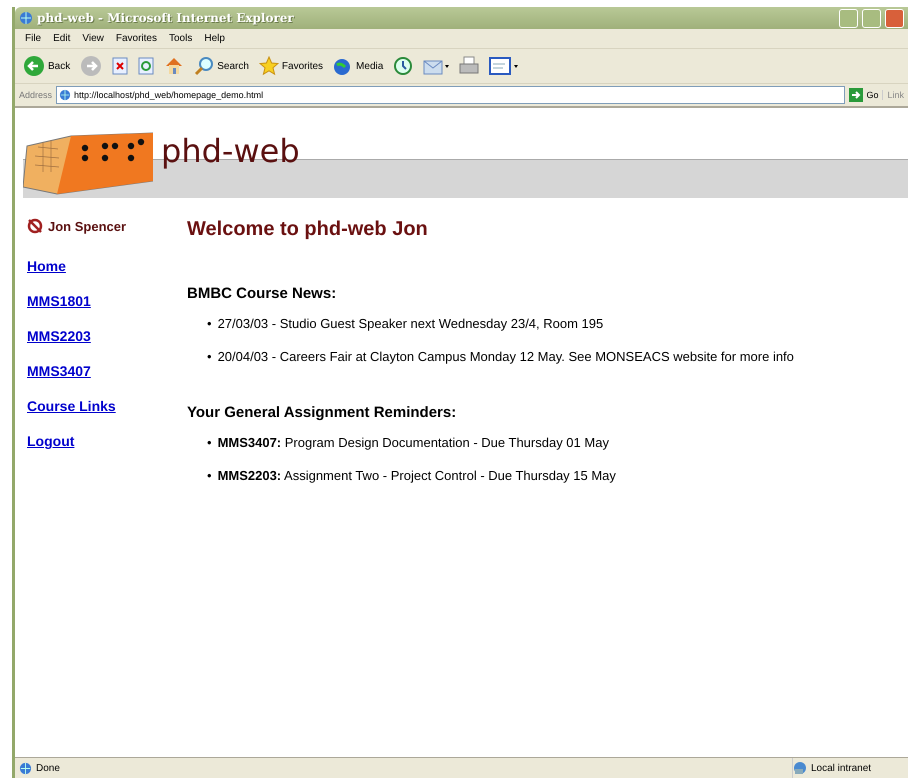 This screenshot has height=778, width=908. What do you see at coordinates (506, 356) in the screenshot?
I see `list-item: 20/04/03 - Careers Fair at Clayton Campus Monday 12 May. See MONSEACS website for more info` at bounding box center [506, 356].